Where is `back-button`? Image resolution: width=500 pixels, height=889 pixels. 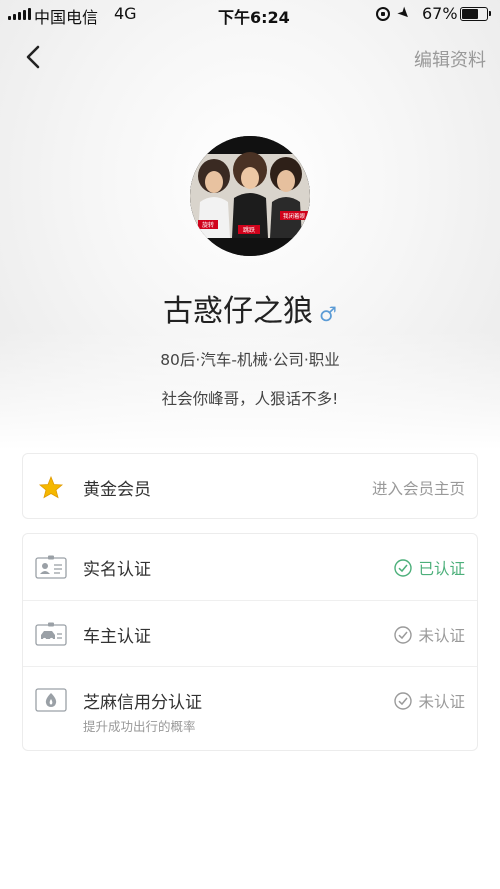
back-button is located at coordinates (35, 57).